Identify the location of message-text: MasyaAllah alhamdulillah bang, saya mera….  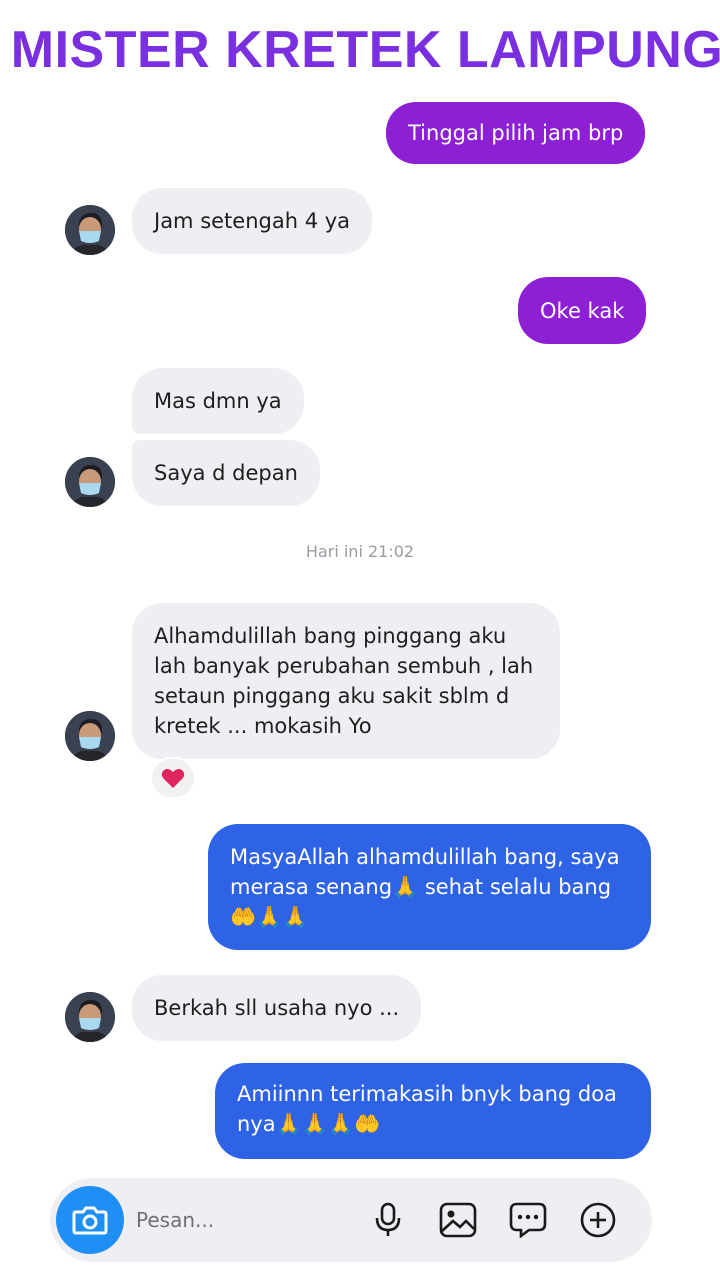
(425, 887).